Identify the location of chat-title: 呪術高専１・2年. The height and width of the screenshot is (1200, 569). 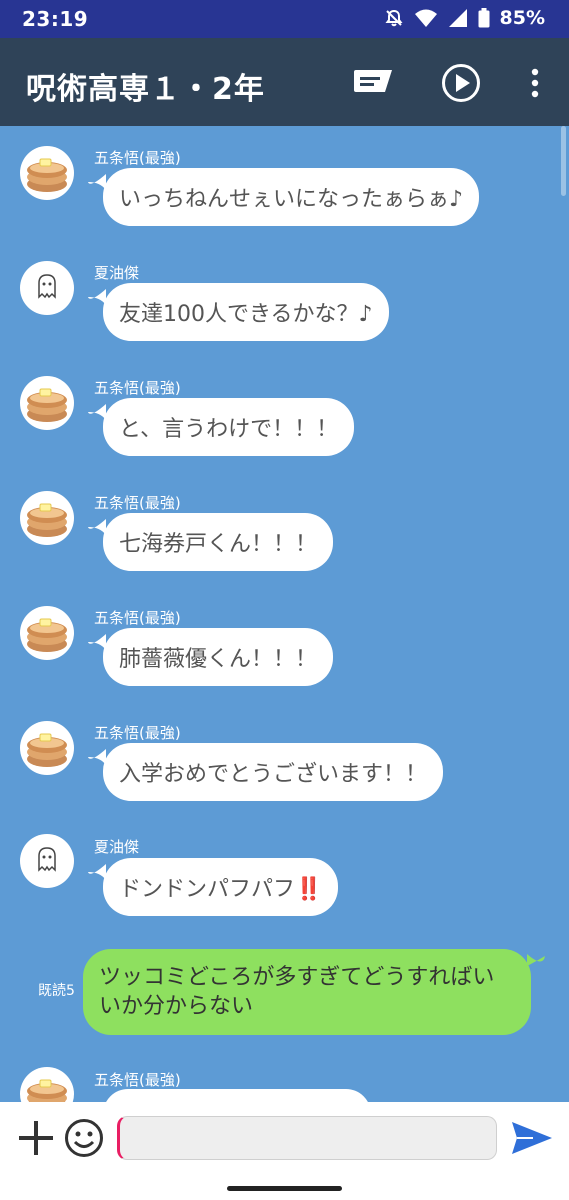
(145, 89).